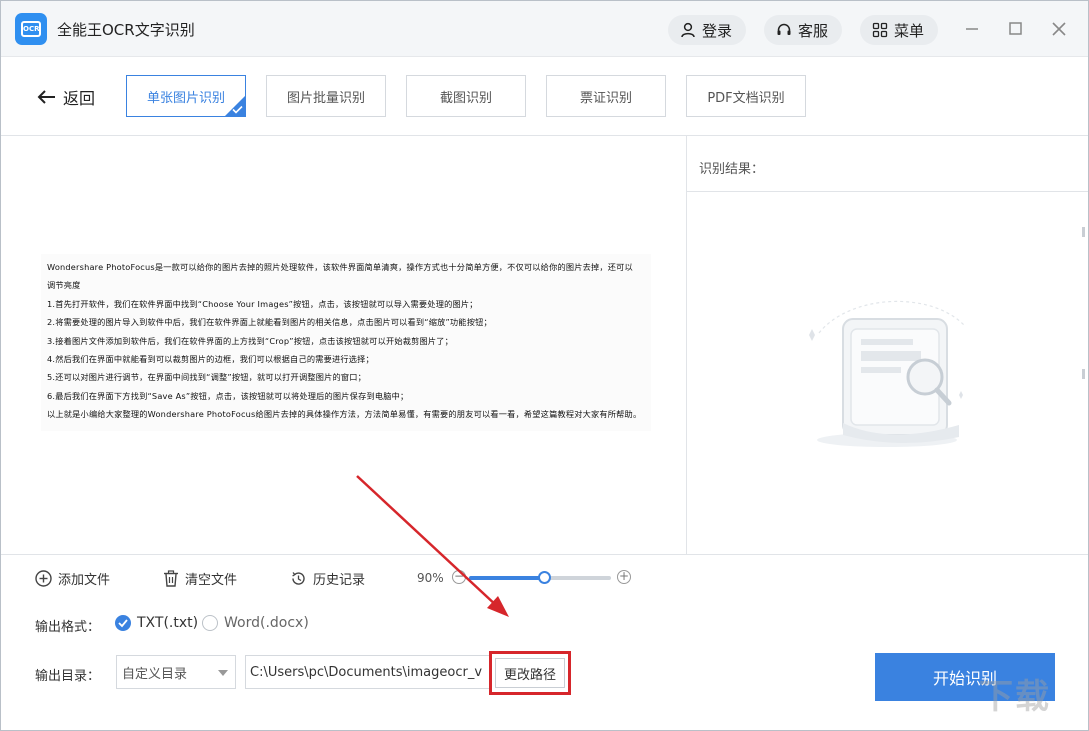  What do you see at coordinates (68, 676) in the screenshot?
I see `output-dir-label: 输出目录：` at bounding box center [68, 676].